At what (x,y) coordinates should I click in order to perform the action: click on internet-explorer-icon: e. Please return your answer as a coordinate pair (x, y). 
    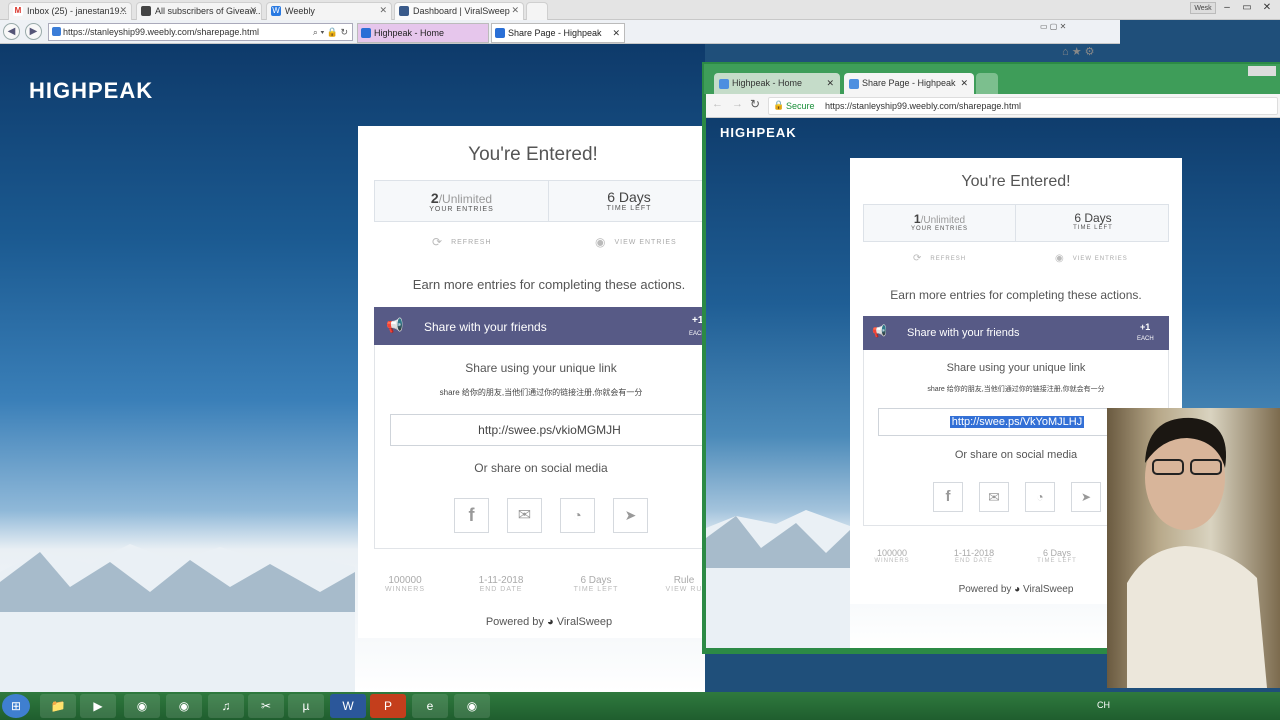
    Looking at the image, I should click on (430, 706).